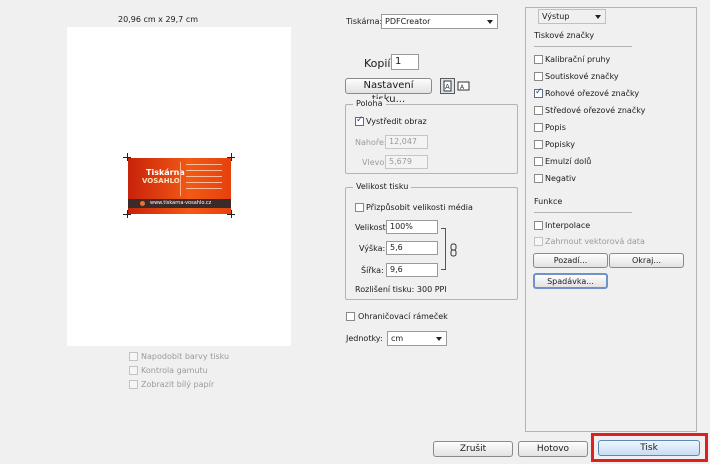 This screenshot has width=710, height=464. I want to click on labels-label: Popisky, so click(560, 144).